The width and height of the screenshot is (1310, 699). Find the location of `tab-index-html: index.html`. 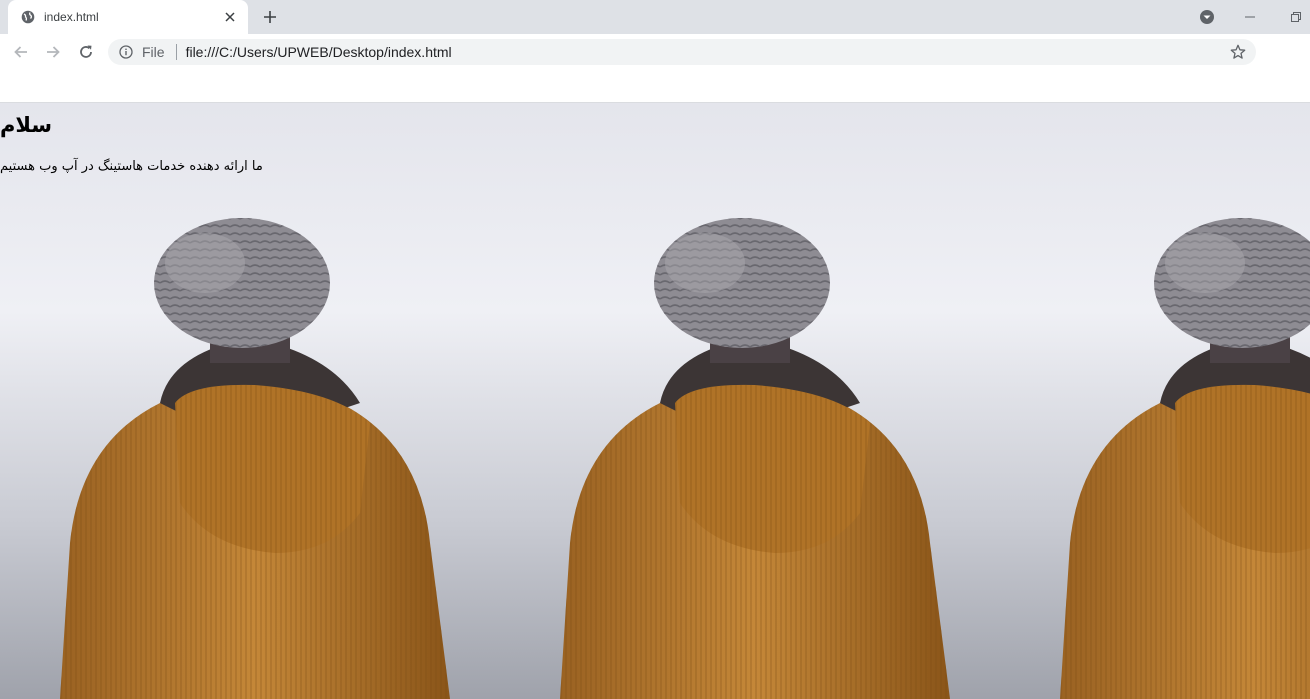

tab-index-html: index.html is located at coordinates (128, 17).